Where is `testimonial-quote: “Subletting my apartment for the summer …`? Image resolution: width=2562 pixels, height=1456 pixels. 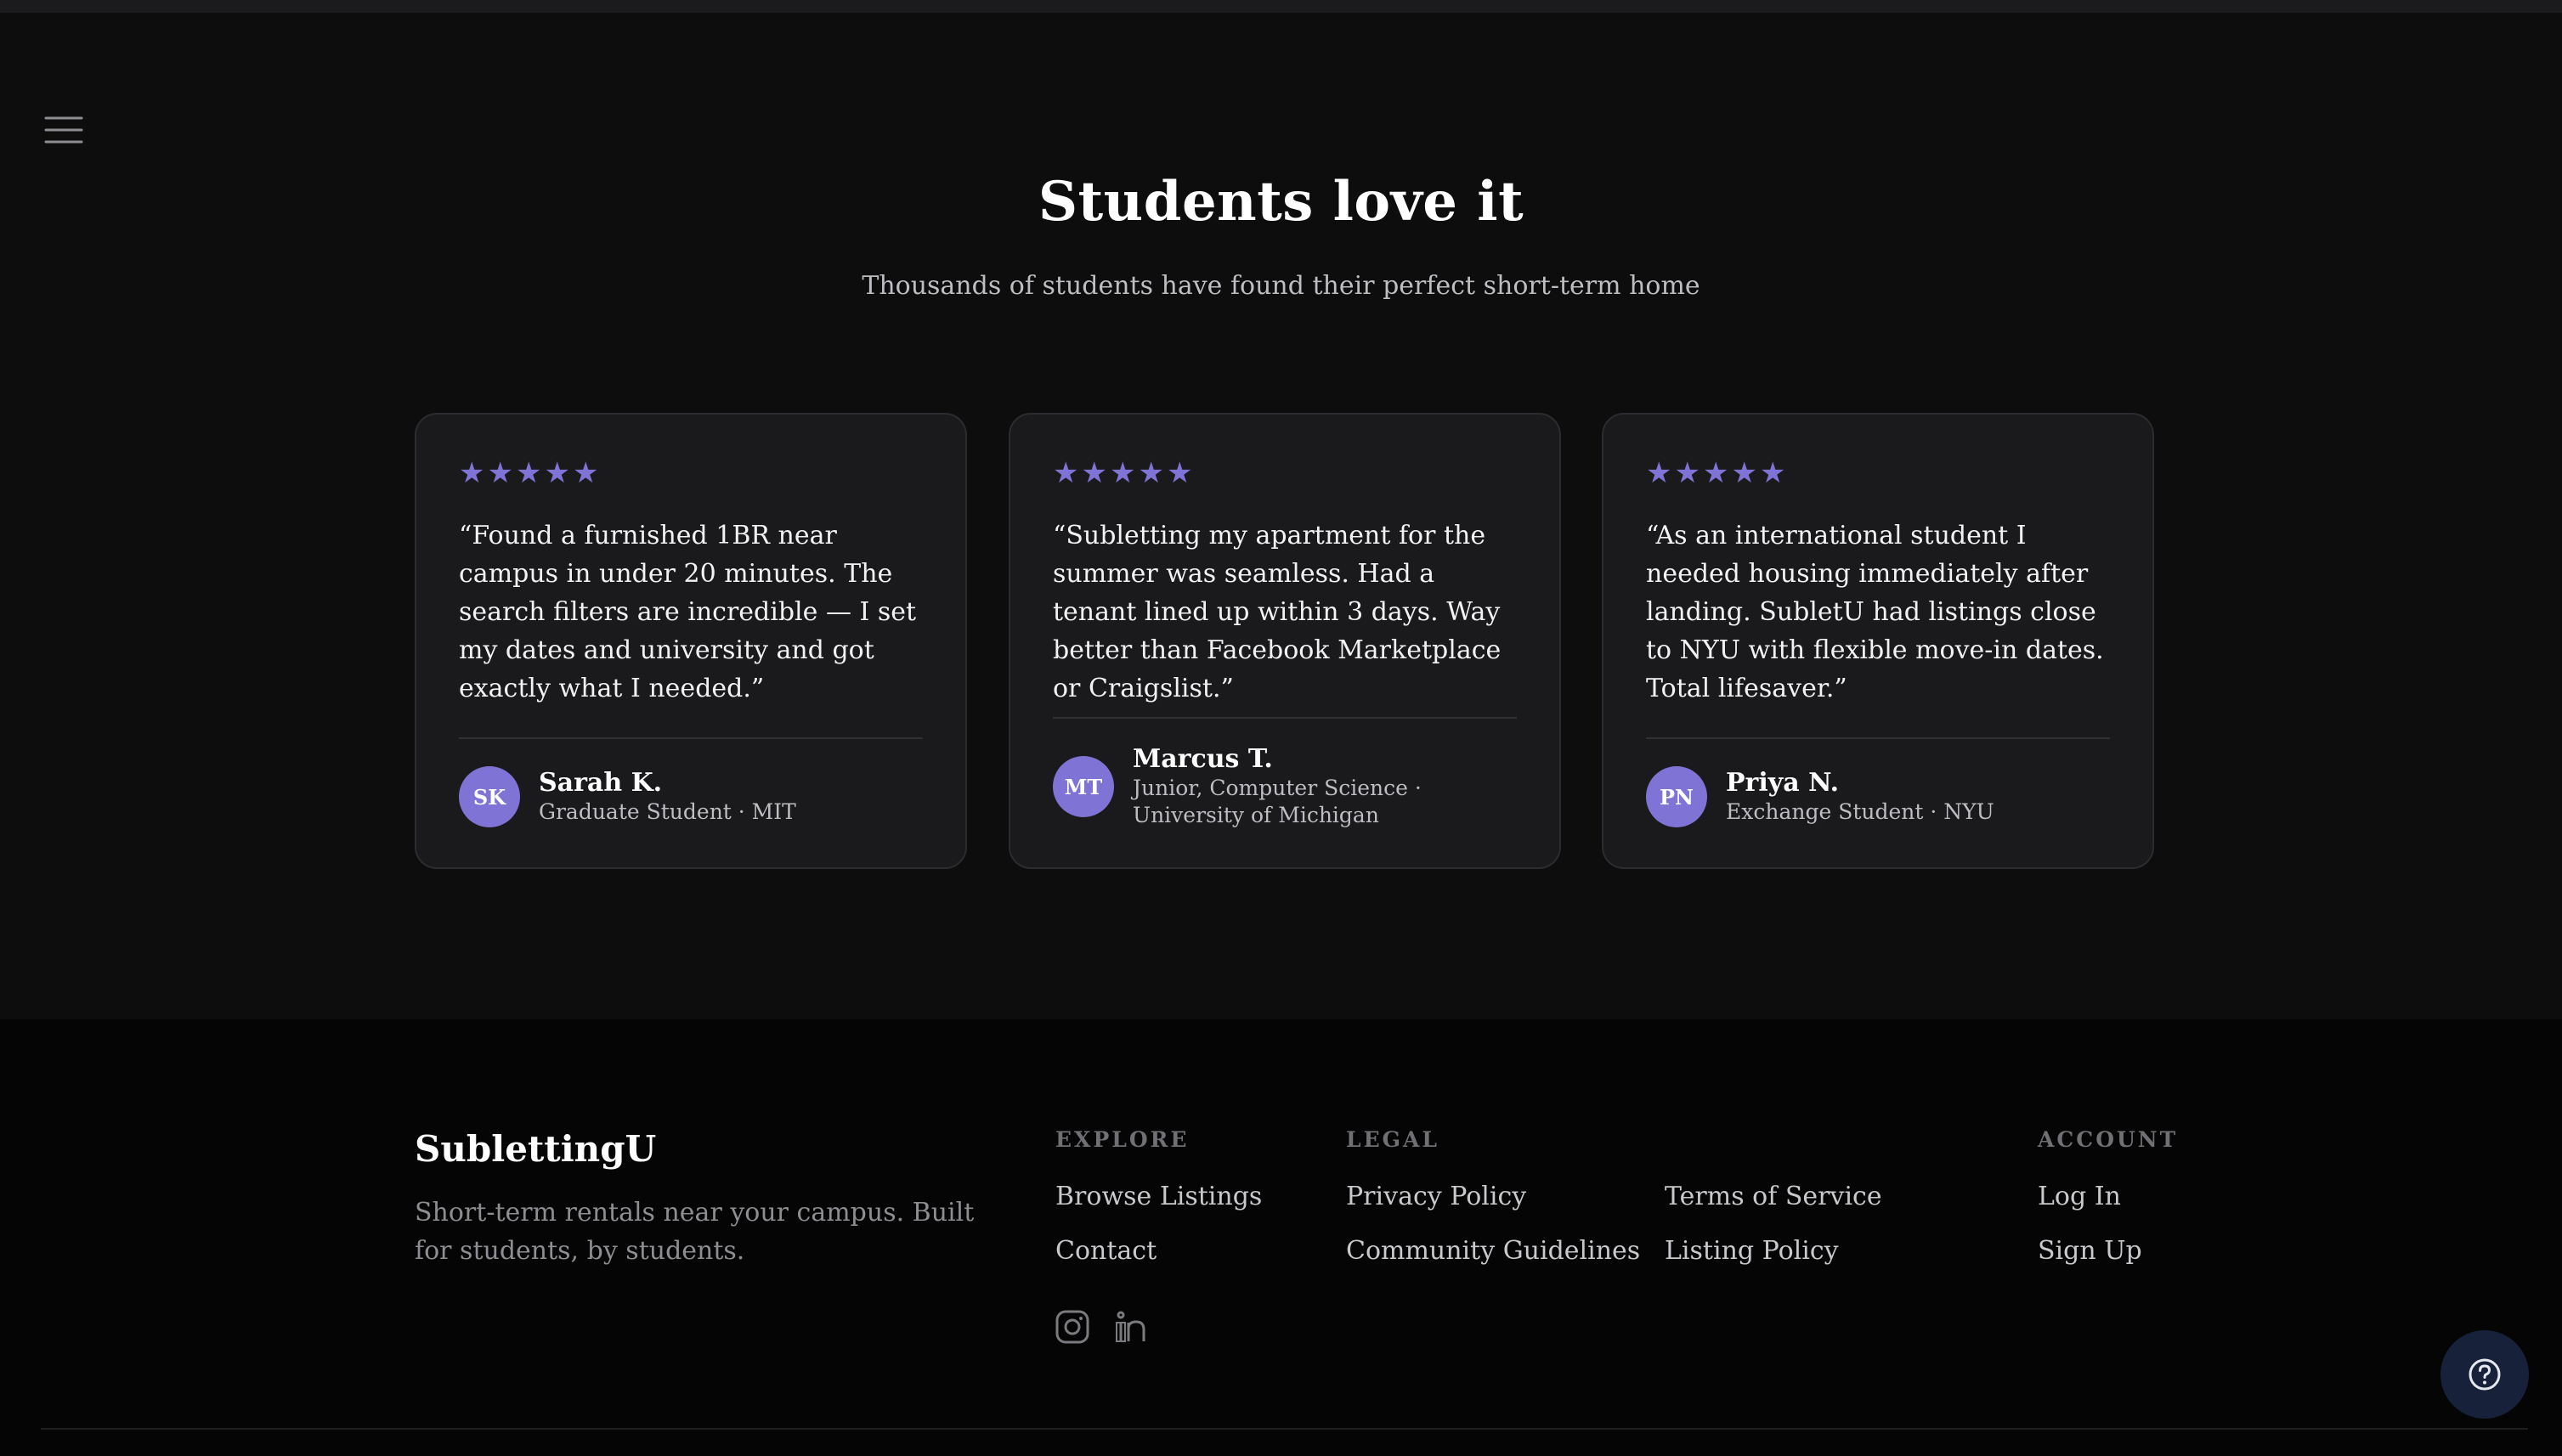
testimonial-quote: “Subletting my apartment for the summer … is located at coordinates (1277, 612).